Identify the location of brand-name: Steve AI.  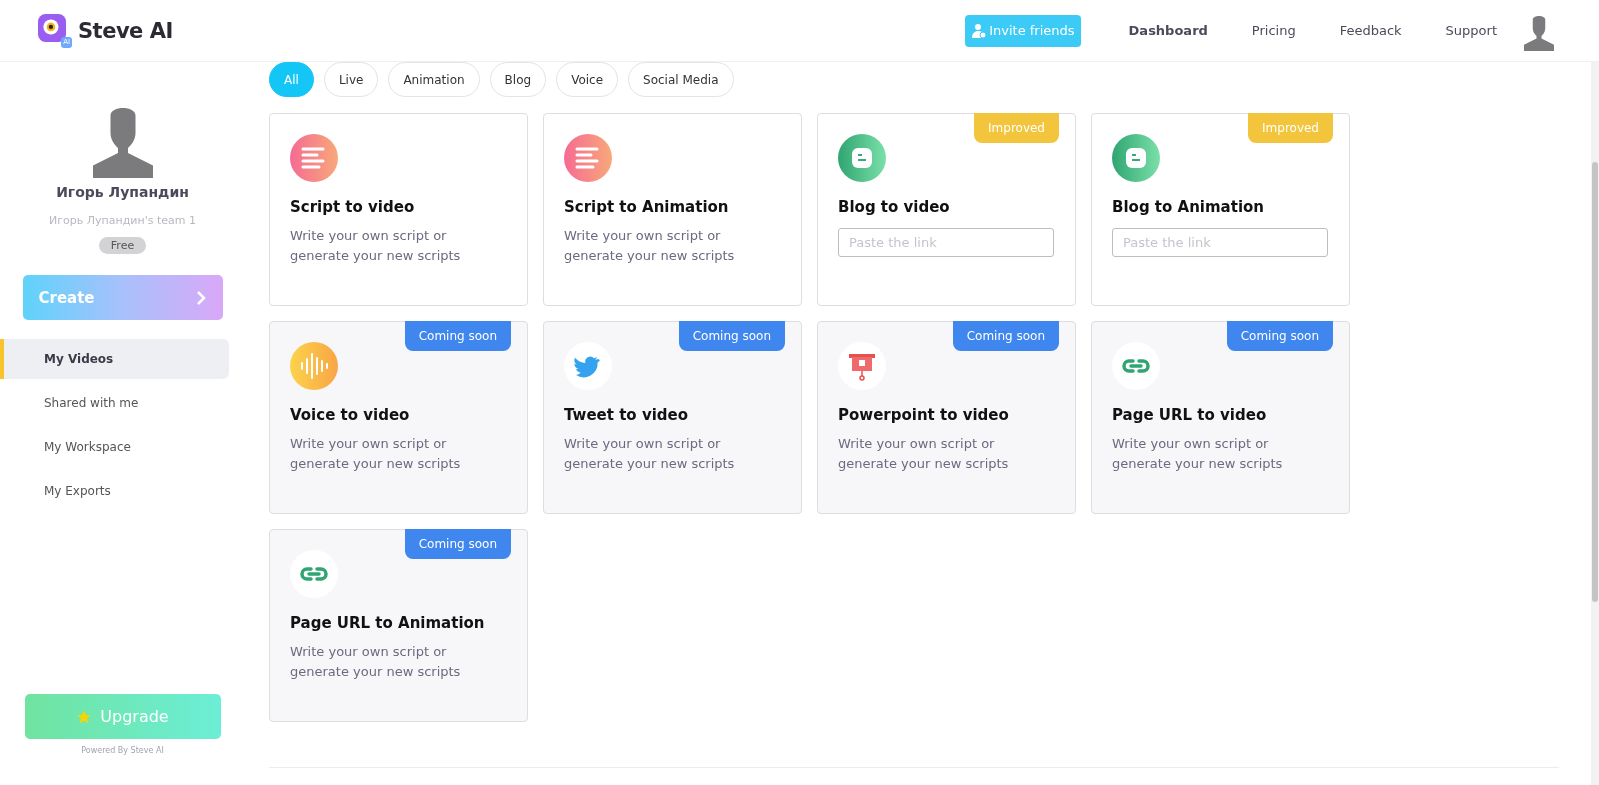
(125, 30).